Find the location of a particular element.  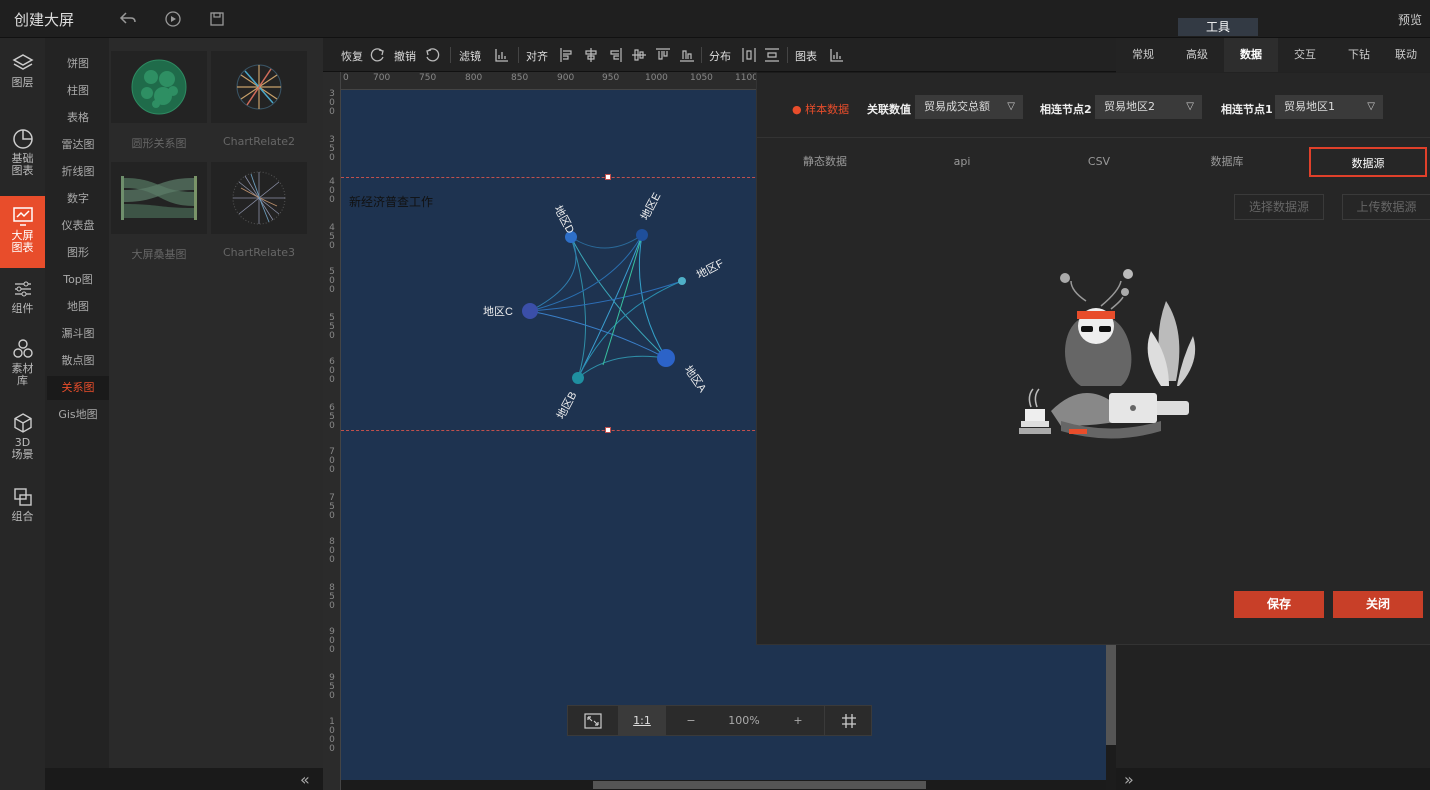

thumb-chartrelate2 is located at coordinates (259, 87).